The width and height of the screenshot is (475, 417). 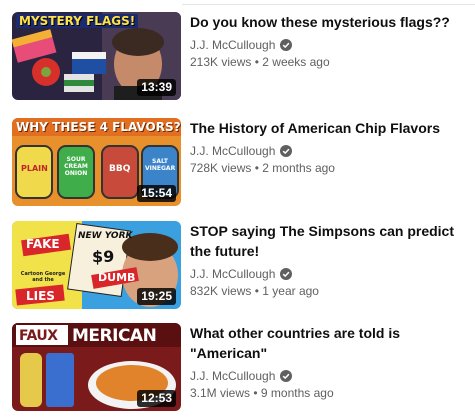 What do you see at coordinates (221, 168) in the screenshot?
I see `view-count: 728K views` at bounding box center [221, 168].